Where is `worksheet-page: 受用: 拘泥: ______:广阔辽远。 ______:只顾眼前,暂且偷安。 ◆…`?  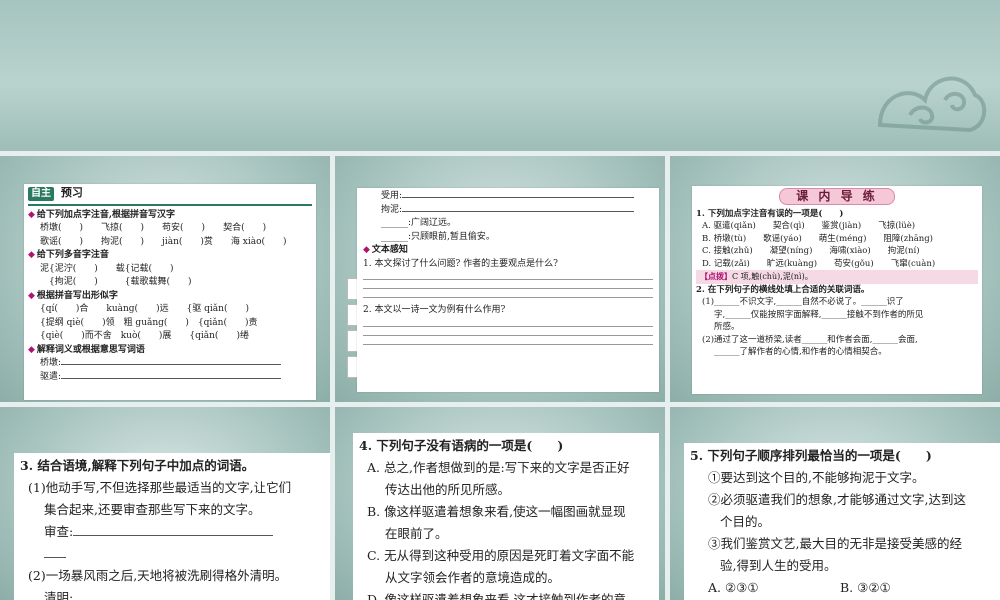
worksheet-page: 受用: 拘泥: ______:广阔辽远。 ______:只顾眼前,暂且偷安。 ◆… is located at coordinates (508, 290).